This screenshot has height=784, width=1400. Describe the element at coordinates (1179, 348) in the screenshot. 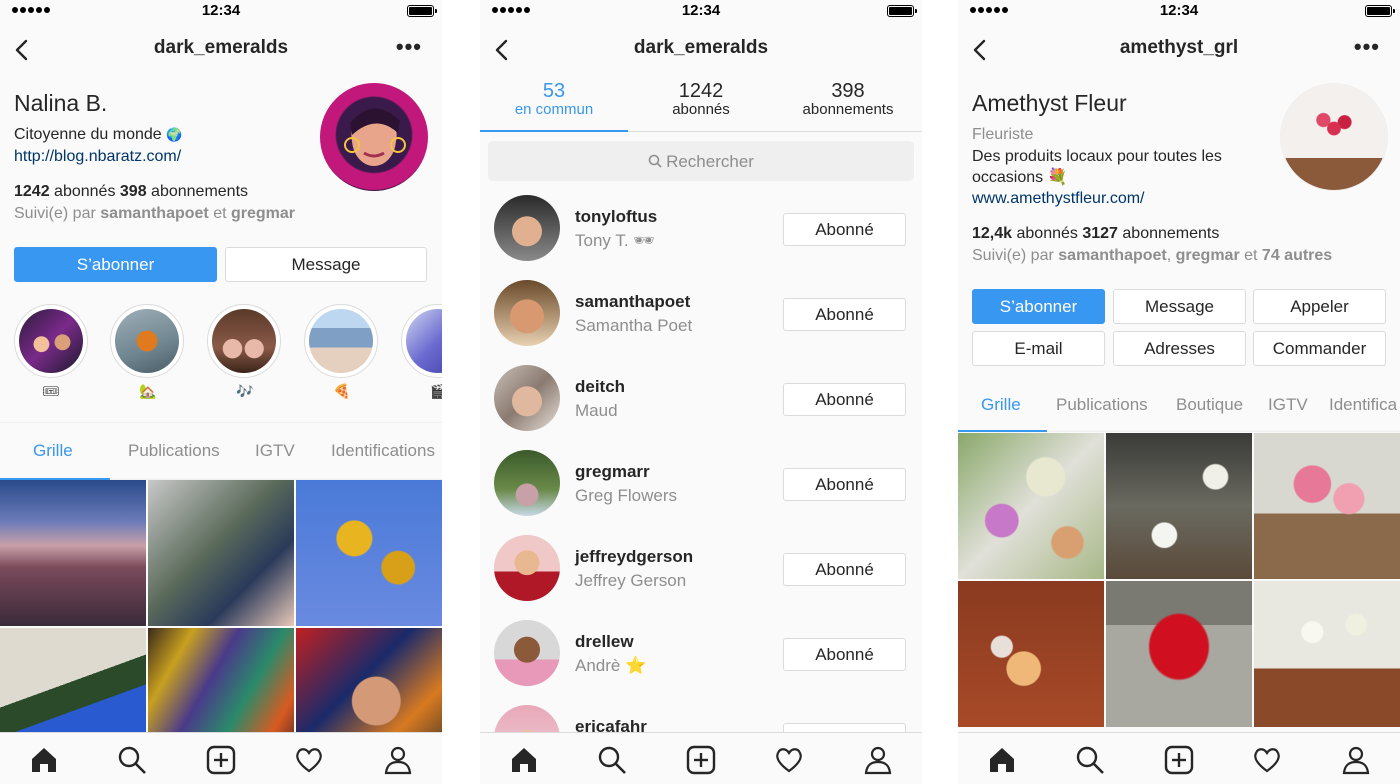

I see `directions-button: Adresses` at that location.